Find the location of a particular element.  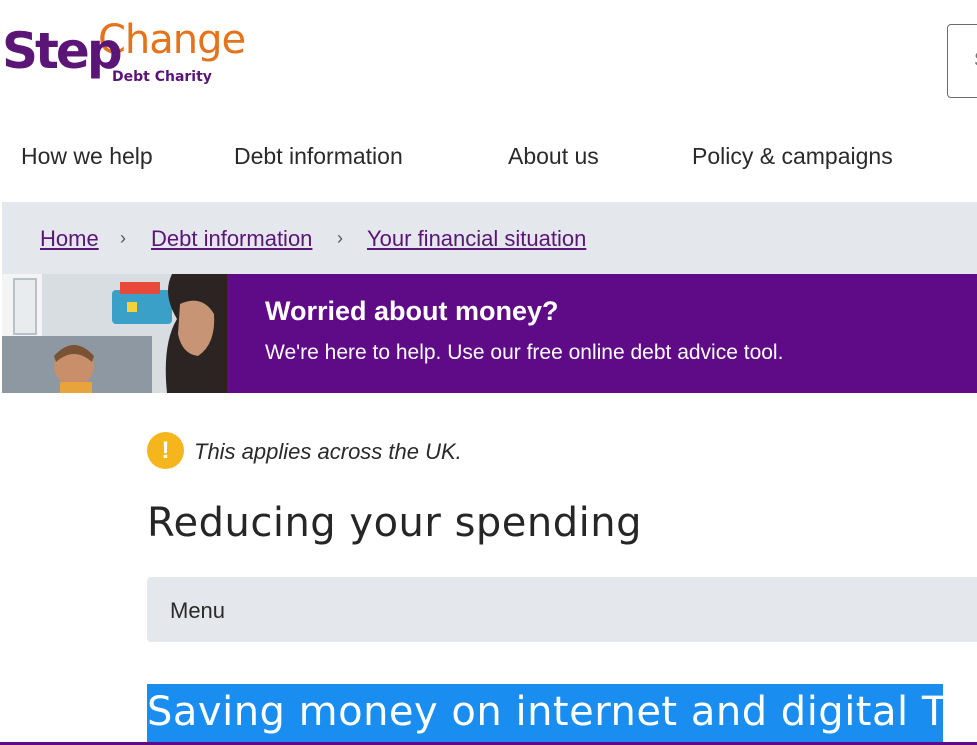

banner-title: Worried about money? is located at coordinates (412, 311).